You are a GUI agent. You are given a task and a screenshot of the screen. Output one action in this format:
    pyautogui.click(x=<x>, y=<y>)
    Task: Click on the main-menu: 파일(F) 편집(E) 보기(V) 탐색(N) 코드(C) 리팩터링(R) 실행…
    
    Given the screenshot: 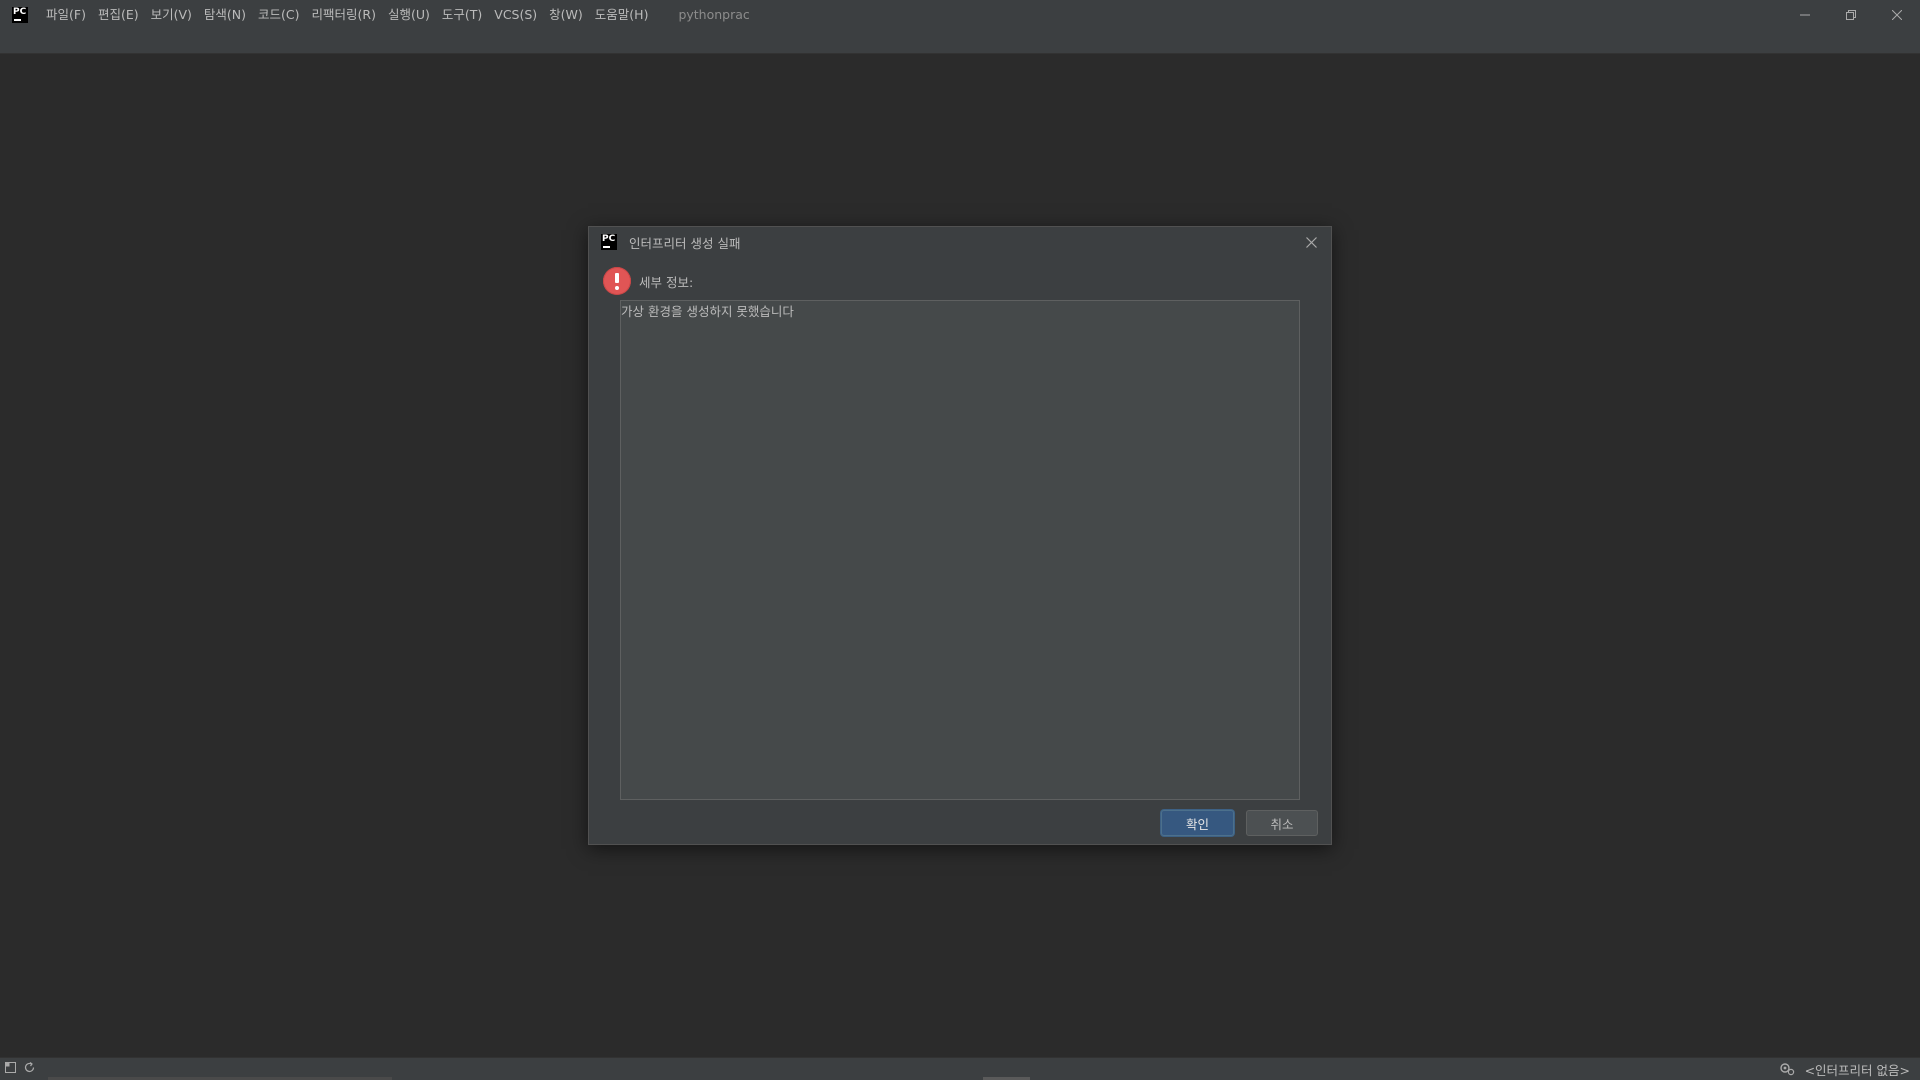 What is the action you would take?
    pyautogui.click(x=347, y=14)
    